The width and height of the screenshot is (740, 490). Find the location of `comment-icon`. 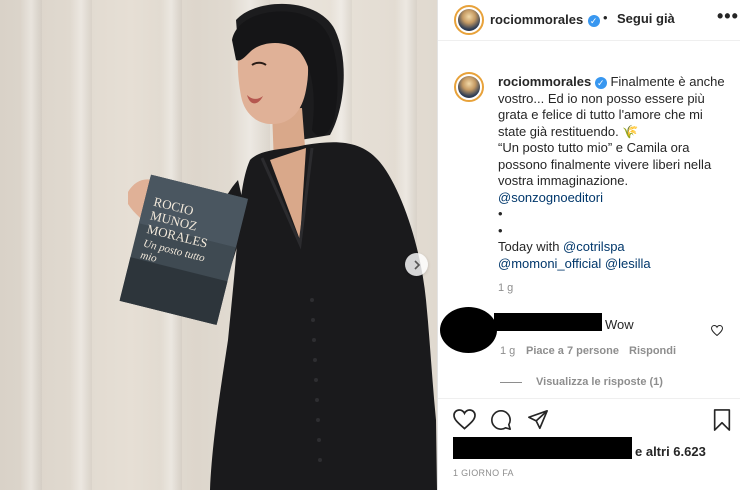

comment-icon is located at coordinates (501, 422).